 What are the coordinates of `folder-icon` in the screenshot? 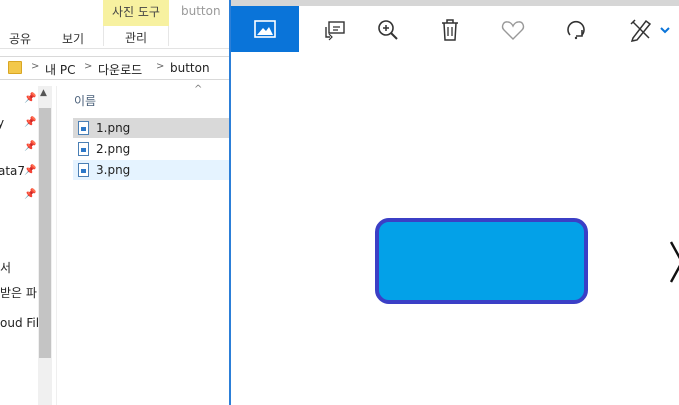 It's located at (15, 67).